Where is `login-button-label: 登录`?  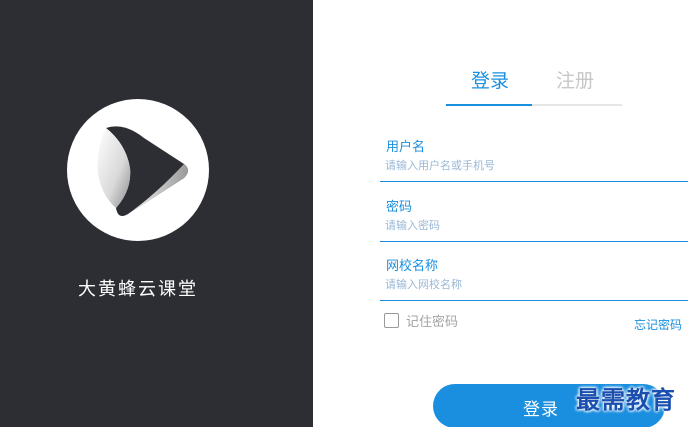 login-button-label: 登录 is located at coordinates (541, 410).